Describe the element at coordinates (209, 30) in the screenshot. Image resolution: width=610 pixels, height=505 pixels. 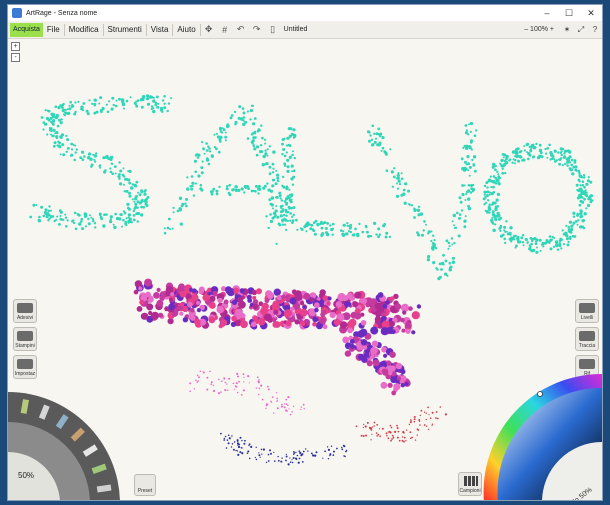
I see `move-icon: ✥` at that location.